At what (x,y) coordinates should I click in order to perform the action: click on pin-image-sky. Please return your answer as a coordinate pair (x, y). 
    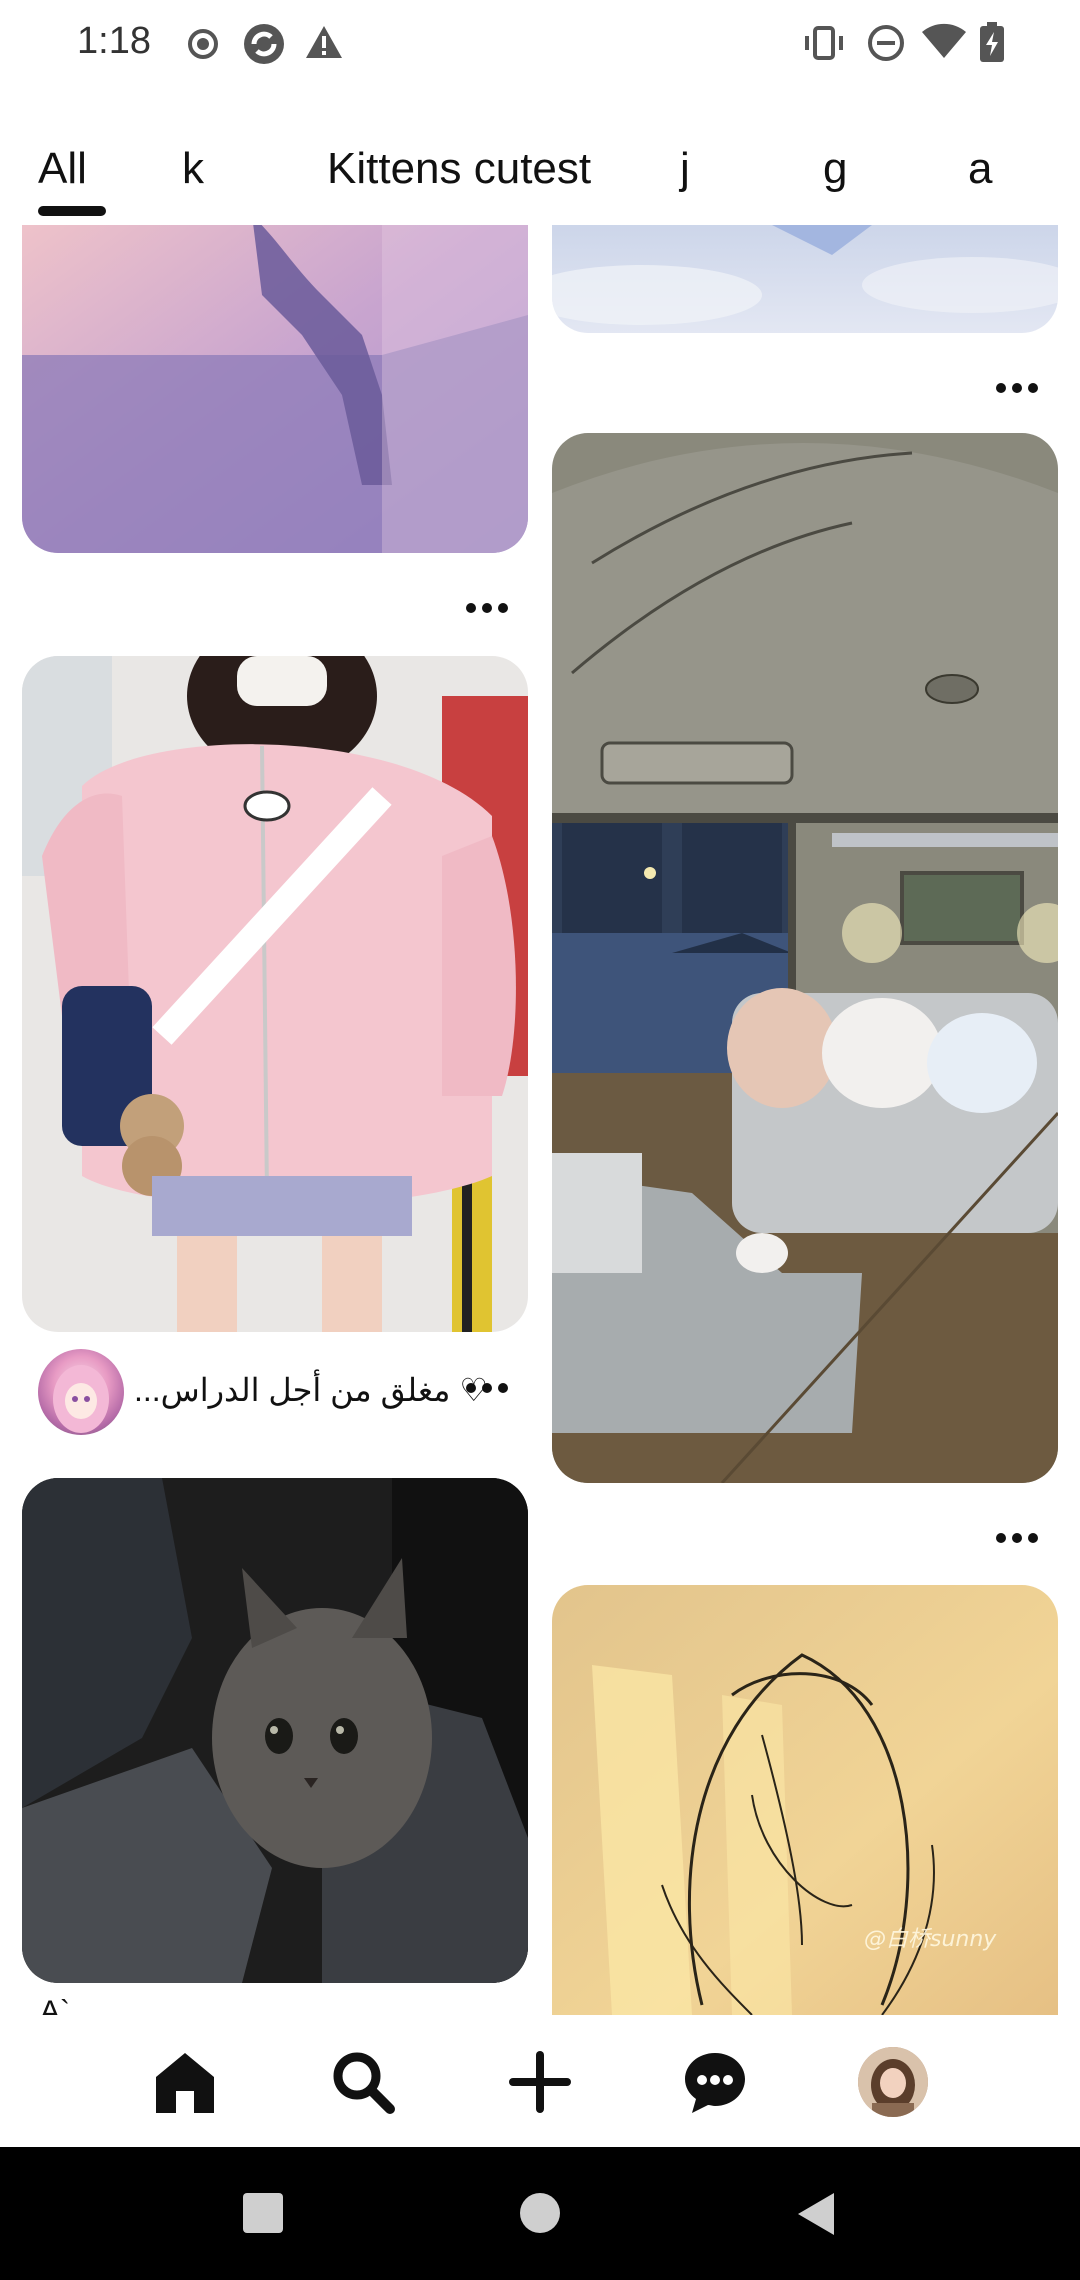
    Looking at the image, I should click on (805, 279).